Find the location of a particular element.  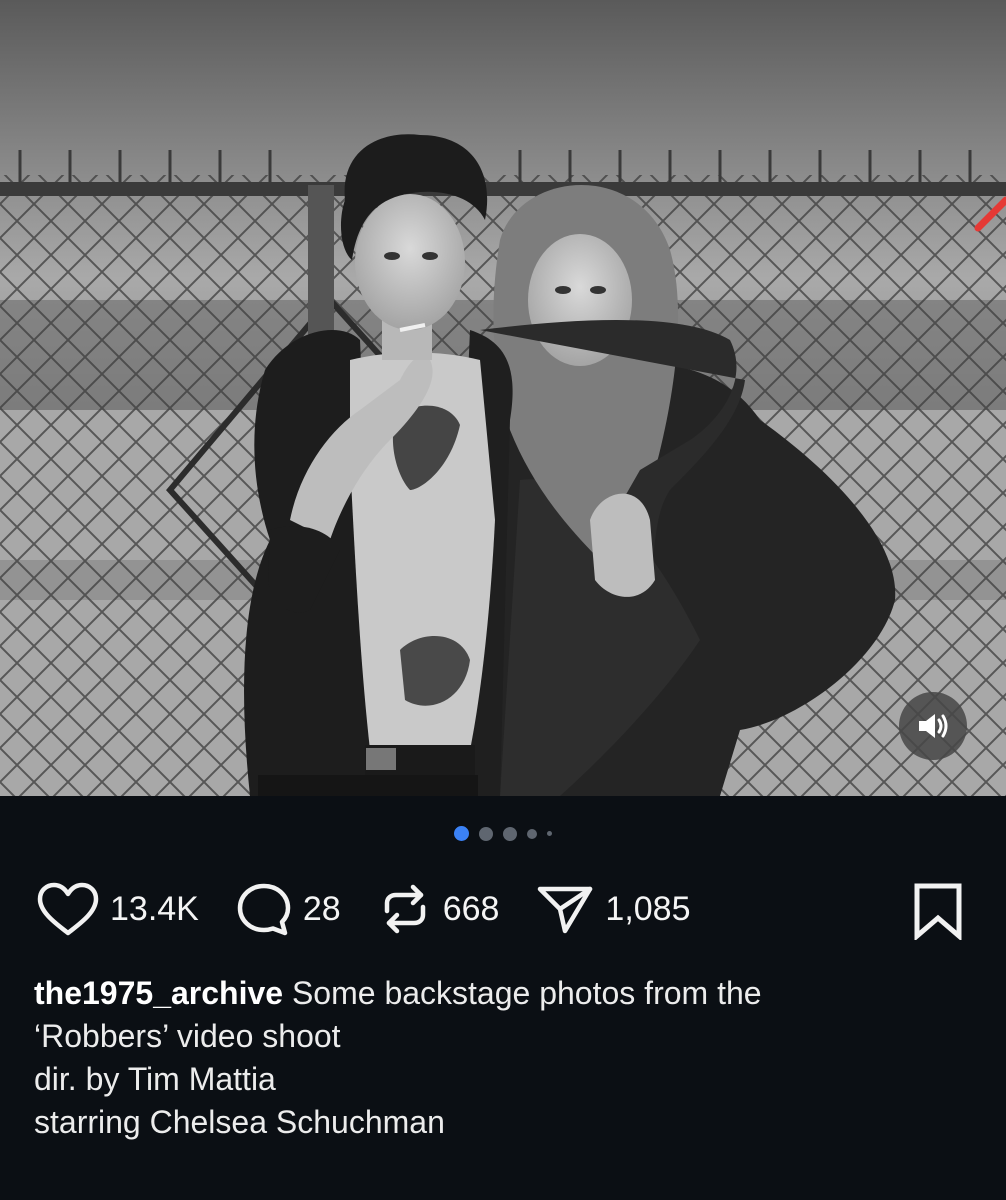

bookmark-button is located at coordinates (938, 913).